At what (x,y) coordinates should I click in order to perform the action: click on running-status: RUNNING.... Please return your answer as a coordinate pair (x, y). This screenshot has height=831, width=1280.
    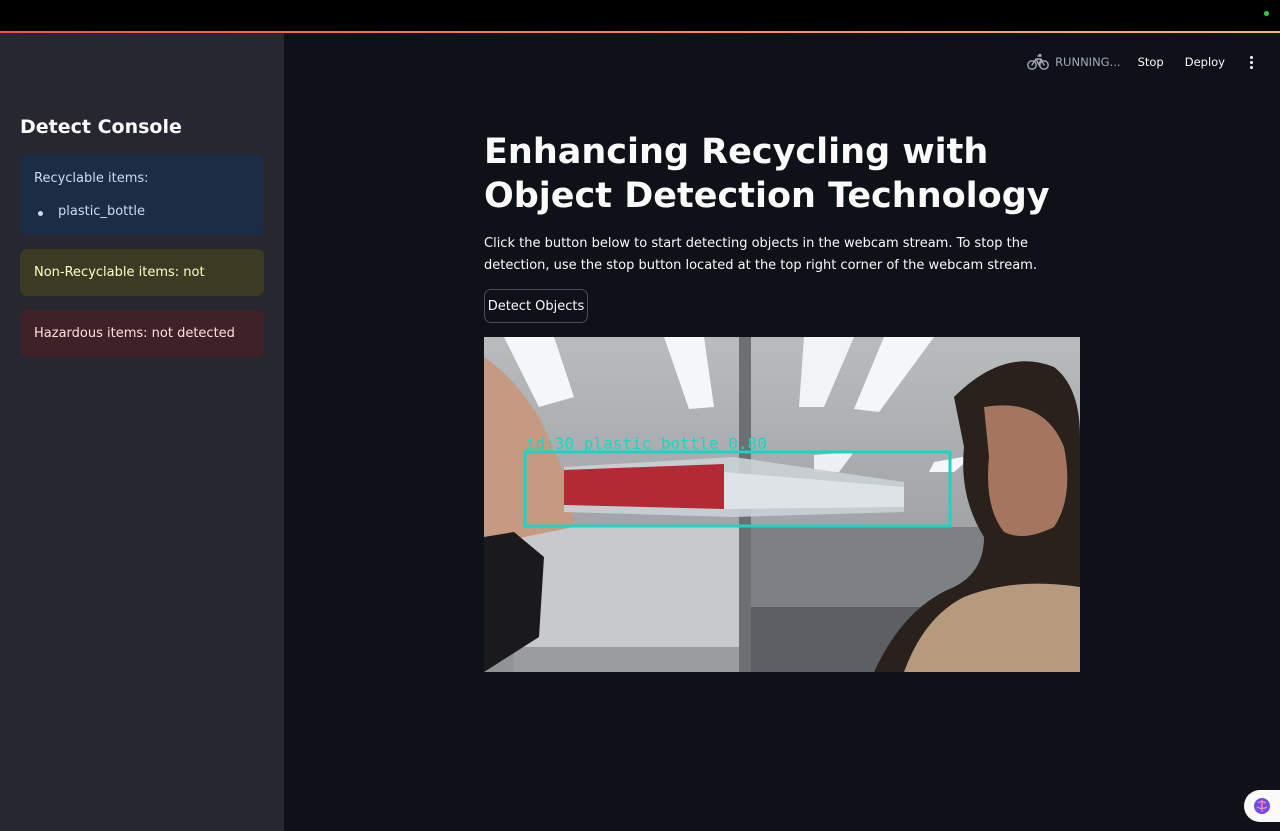
    Looking at the image, I should click on (1074, 62).